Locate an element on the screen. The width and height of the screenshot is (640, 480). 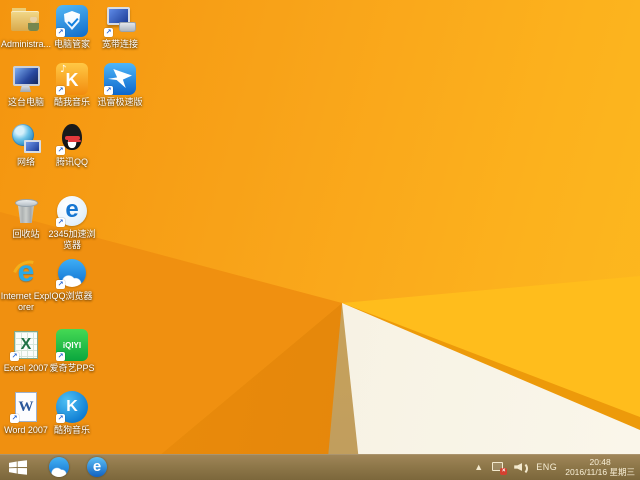
icon-label: 宽带连接 is located at coordinates (119, 44).